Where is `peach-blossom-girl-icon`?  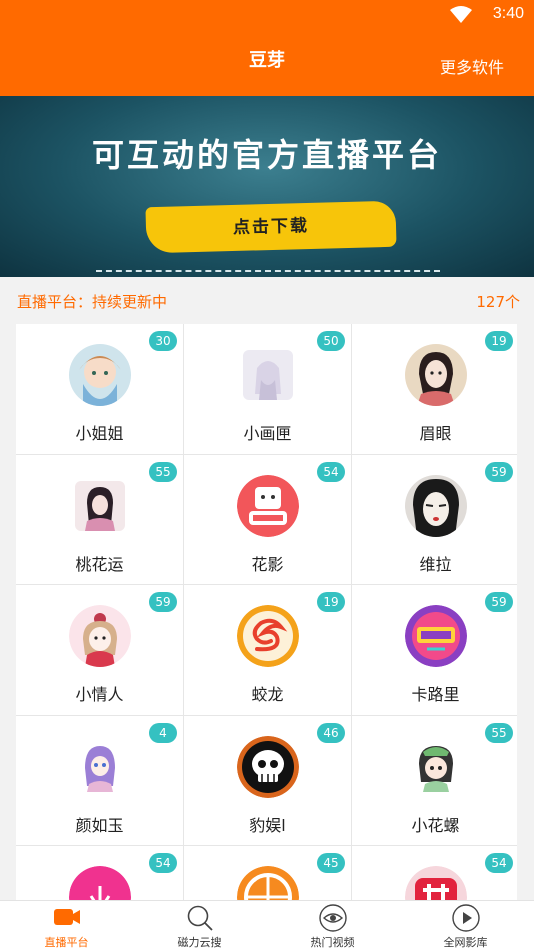 peach-blossom-girl-icon is located at coordinates (99, 505).